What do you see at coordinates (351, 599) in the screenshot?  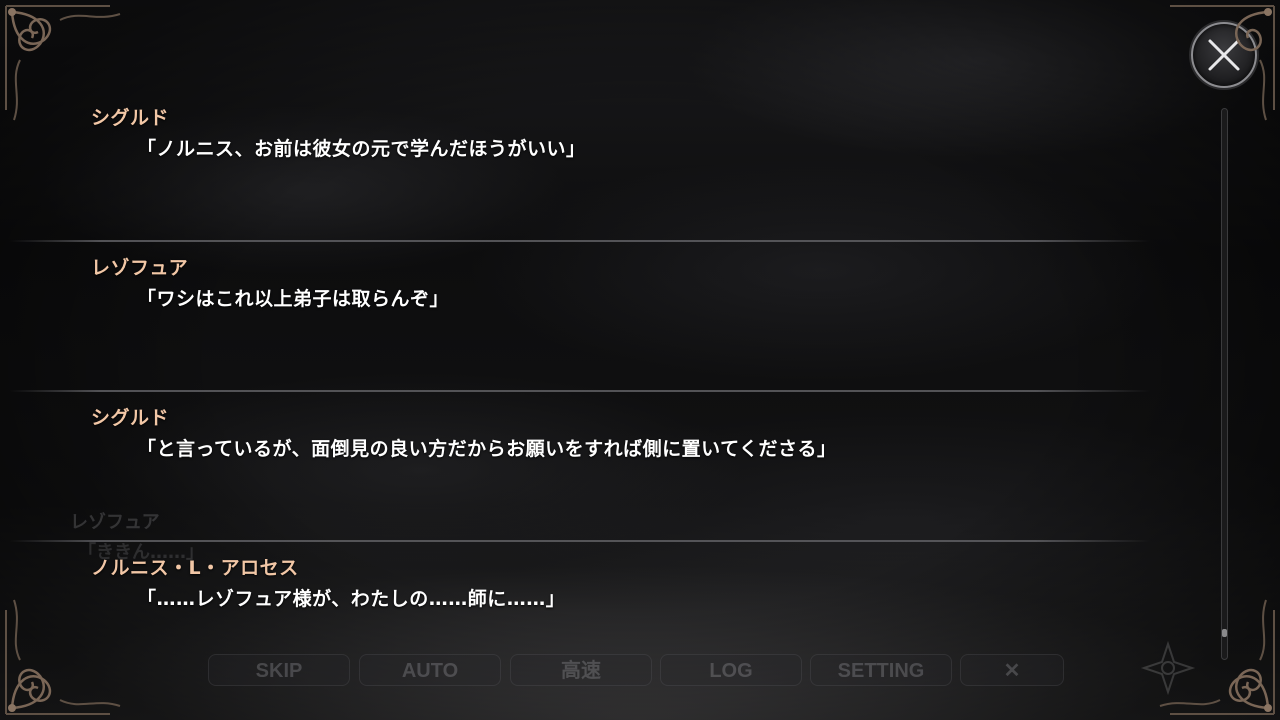 I see `dialogue-line: 「……レゾフュア様が、わたしの……師に……」` at bounding box center [351, 599].